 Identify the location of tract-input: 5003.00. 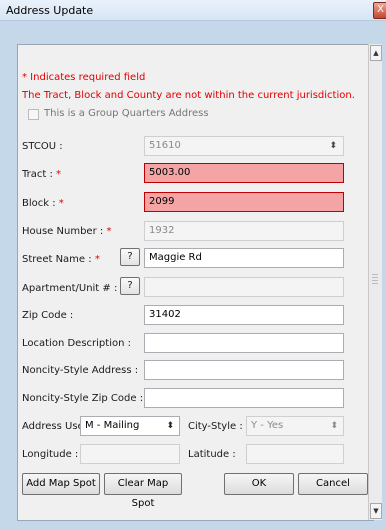
(244, 173).